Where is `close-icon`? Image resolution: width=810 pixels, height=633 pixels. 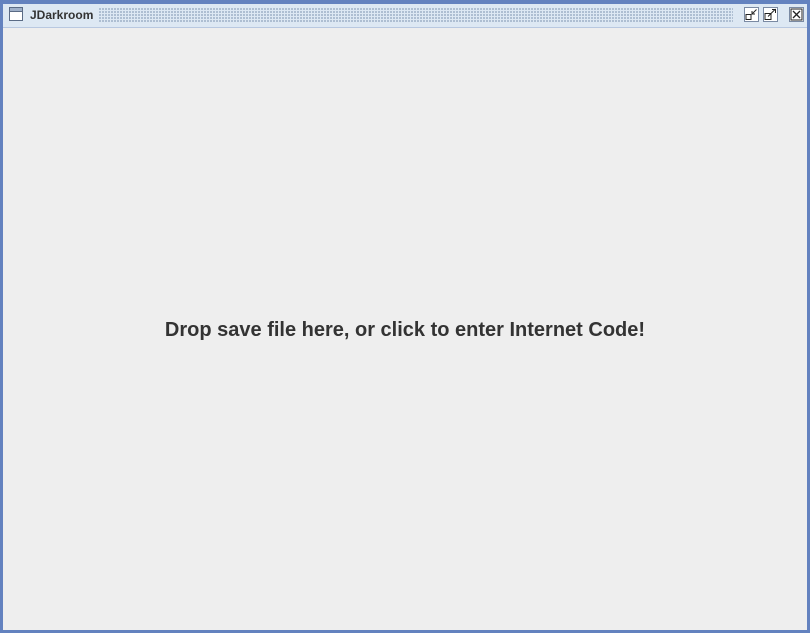 close-icon is located at coordinates (796, 14).